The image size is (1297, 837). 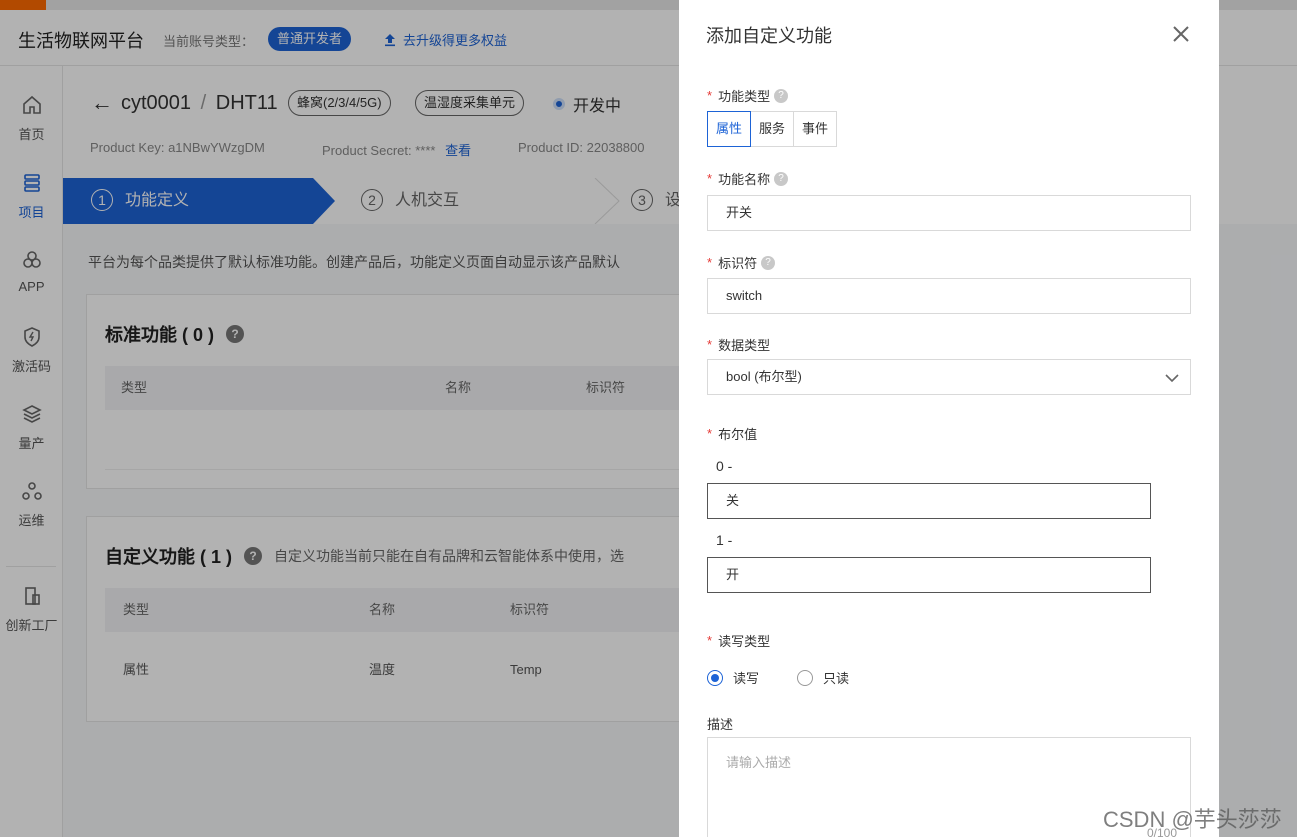 I want to click on label-text: 功能名称, so click(x=744, y=178).